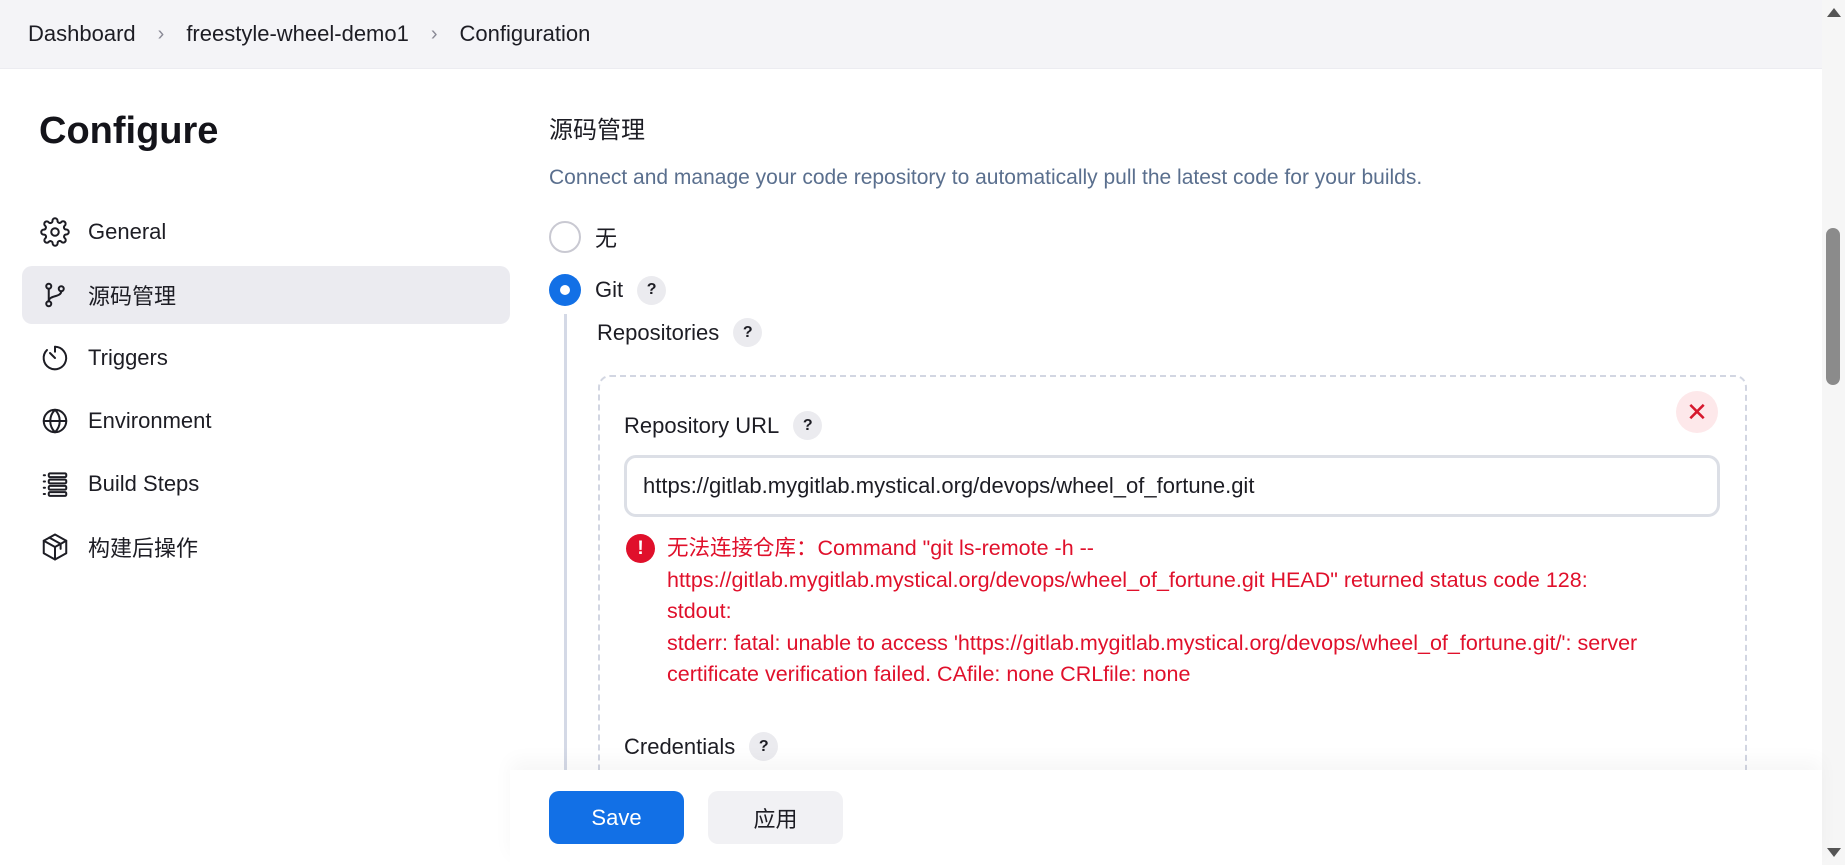 The image size is (1845, 865). Describe the element at coordinates (55, 421) in the screenshot. I see `globe-icon` at that location.